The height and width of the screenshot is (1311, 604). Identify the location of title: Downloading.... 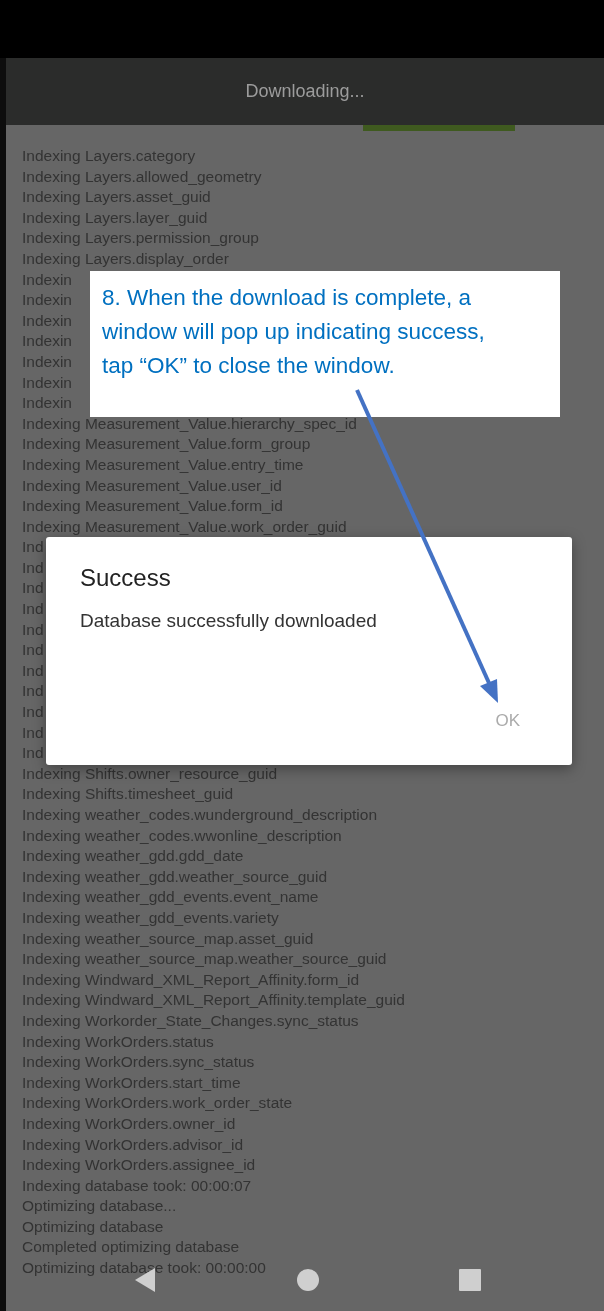
(305, 91).